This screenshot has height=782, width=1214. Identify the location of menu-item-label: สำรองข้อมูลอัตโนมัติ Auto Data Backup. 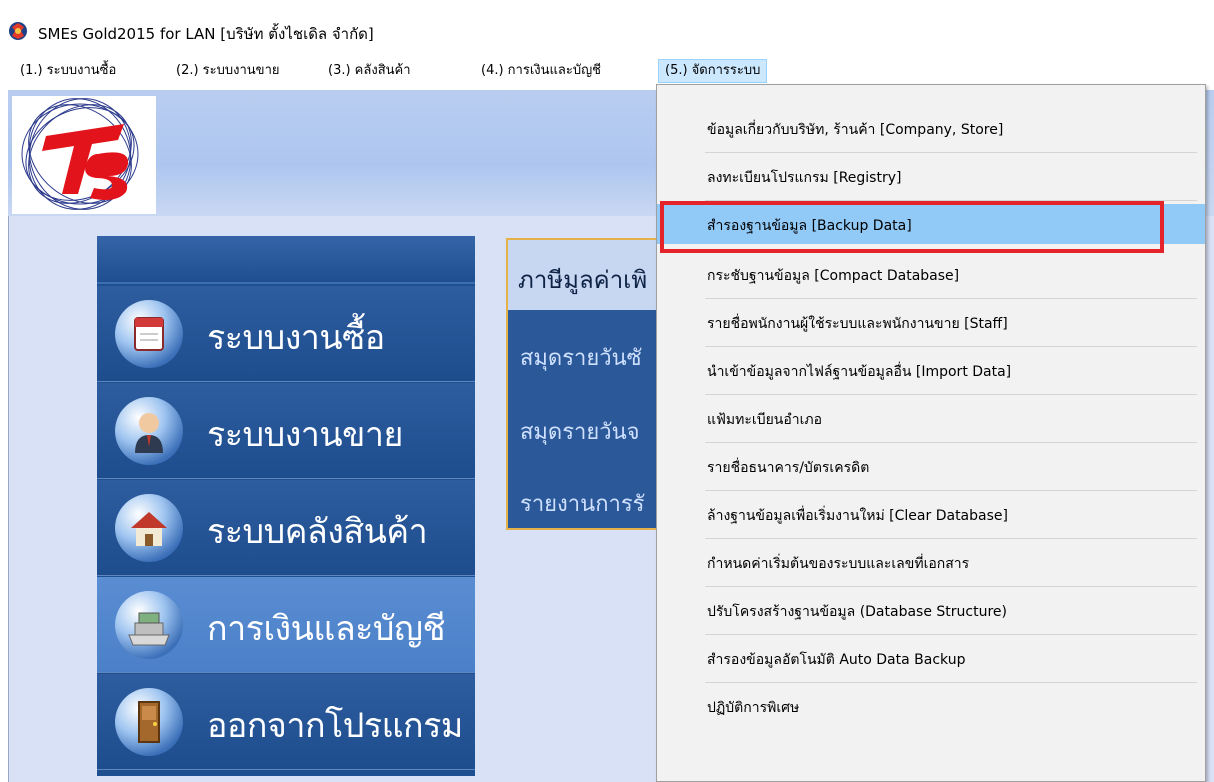
(836, 660).